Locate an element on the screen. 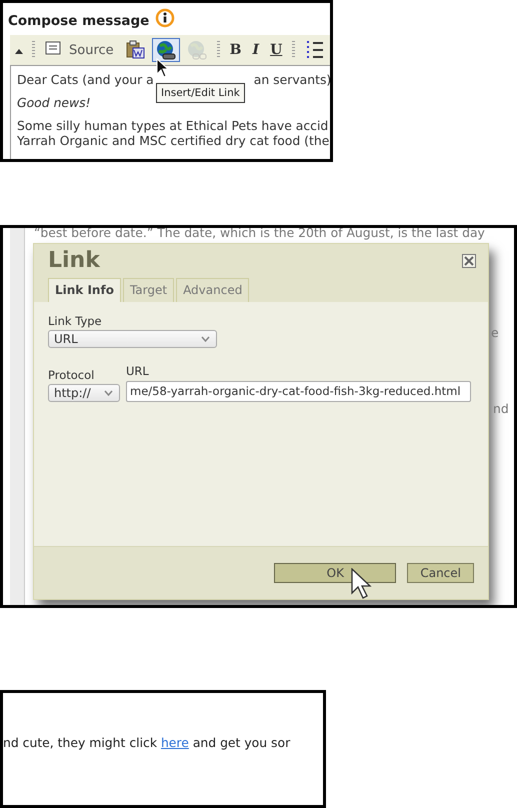 Image resolution: width=517 pixels, height=808 pixels. body-text: Good news! is located at coordinates (54, 102).